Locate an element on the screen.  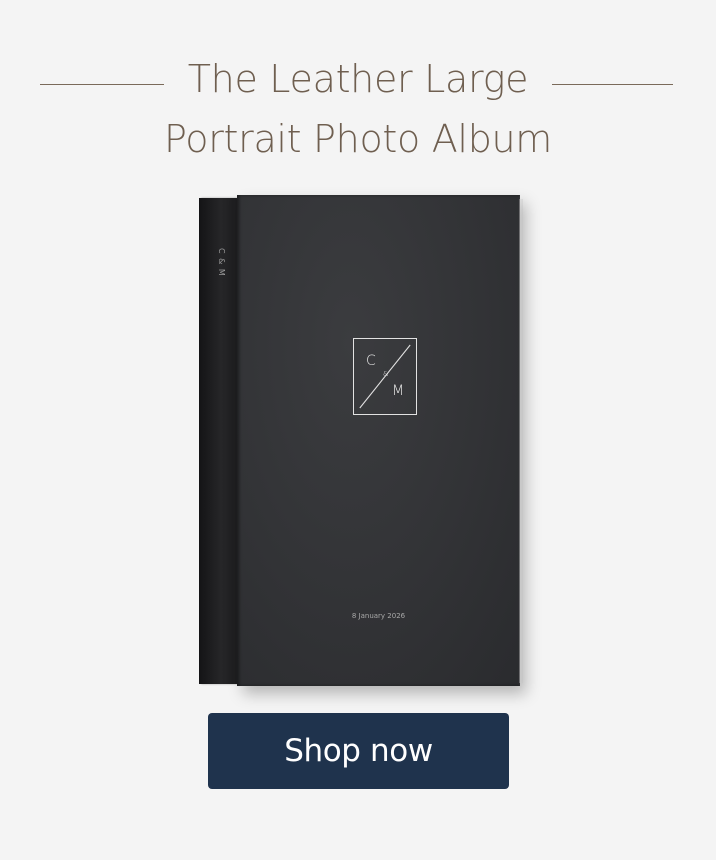
monogram-initial-m: M is located at coordinates (398, 391).